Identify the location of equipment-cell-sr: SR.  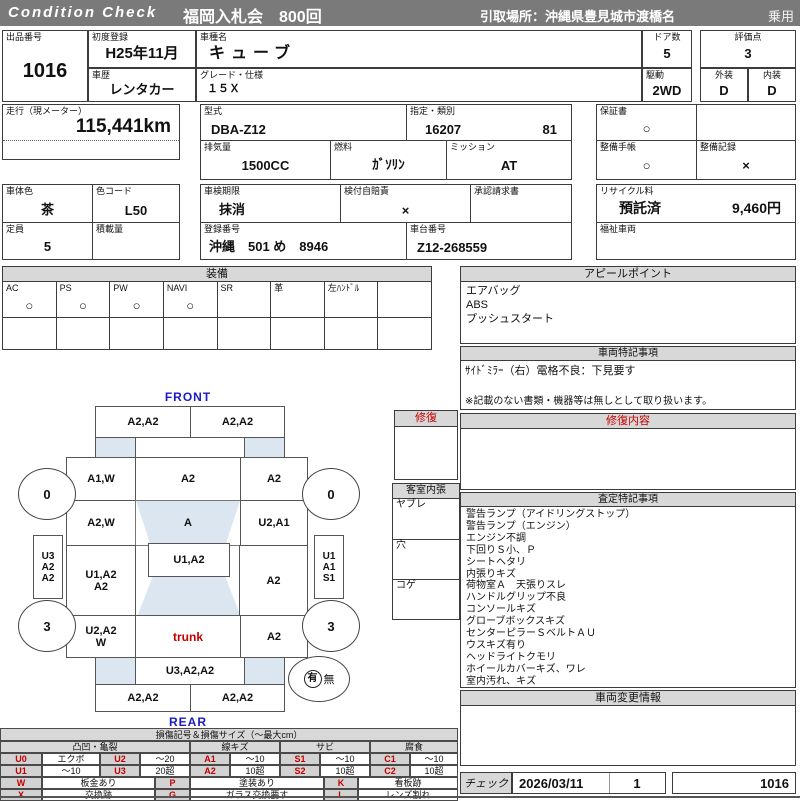
(245, 299).